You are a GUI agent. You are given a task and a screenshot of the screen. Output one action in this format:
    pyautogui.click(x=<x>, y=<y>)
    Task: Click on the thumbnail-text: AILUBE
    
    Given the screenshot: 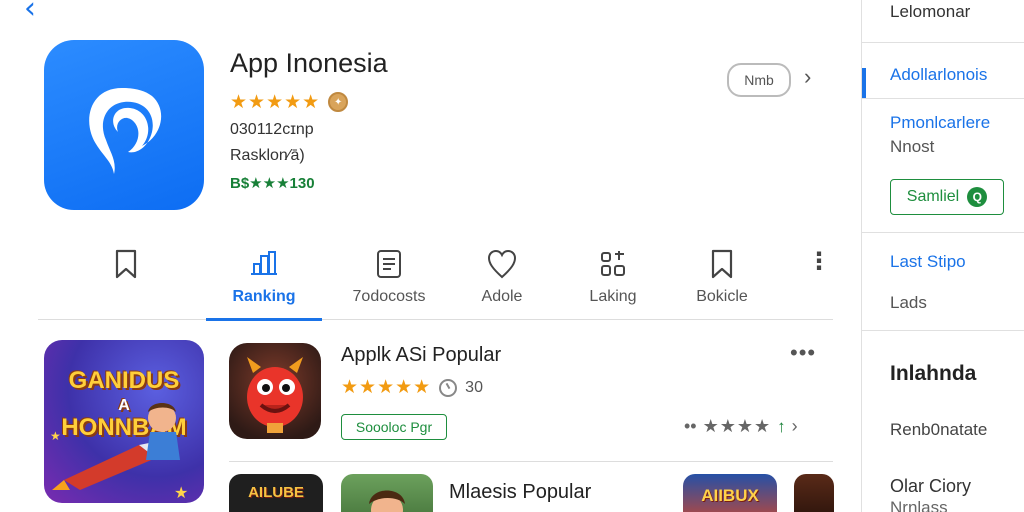 What is the action you would take?
    pyautogui.click(x=276, y=492)
    